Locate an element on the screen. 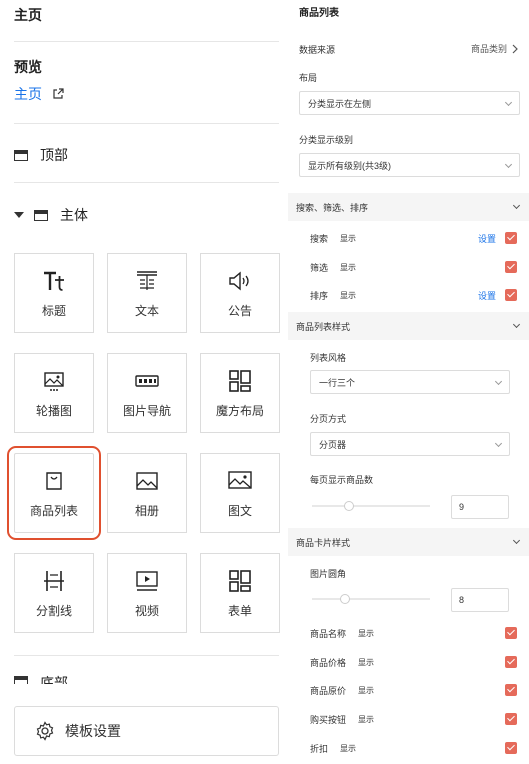  component-announcement: 公告 is located at coordinates (240, 293).